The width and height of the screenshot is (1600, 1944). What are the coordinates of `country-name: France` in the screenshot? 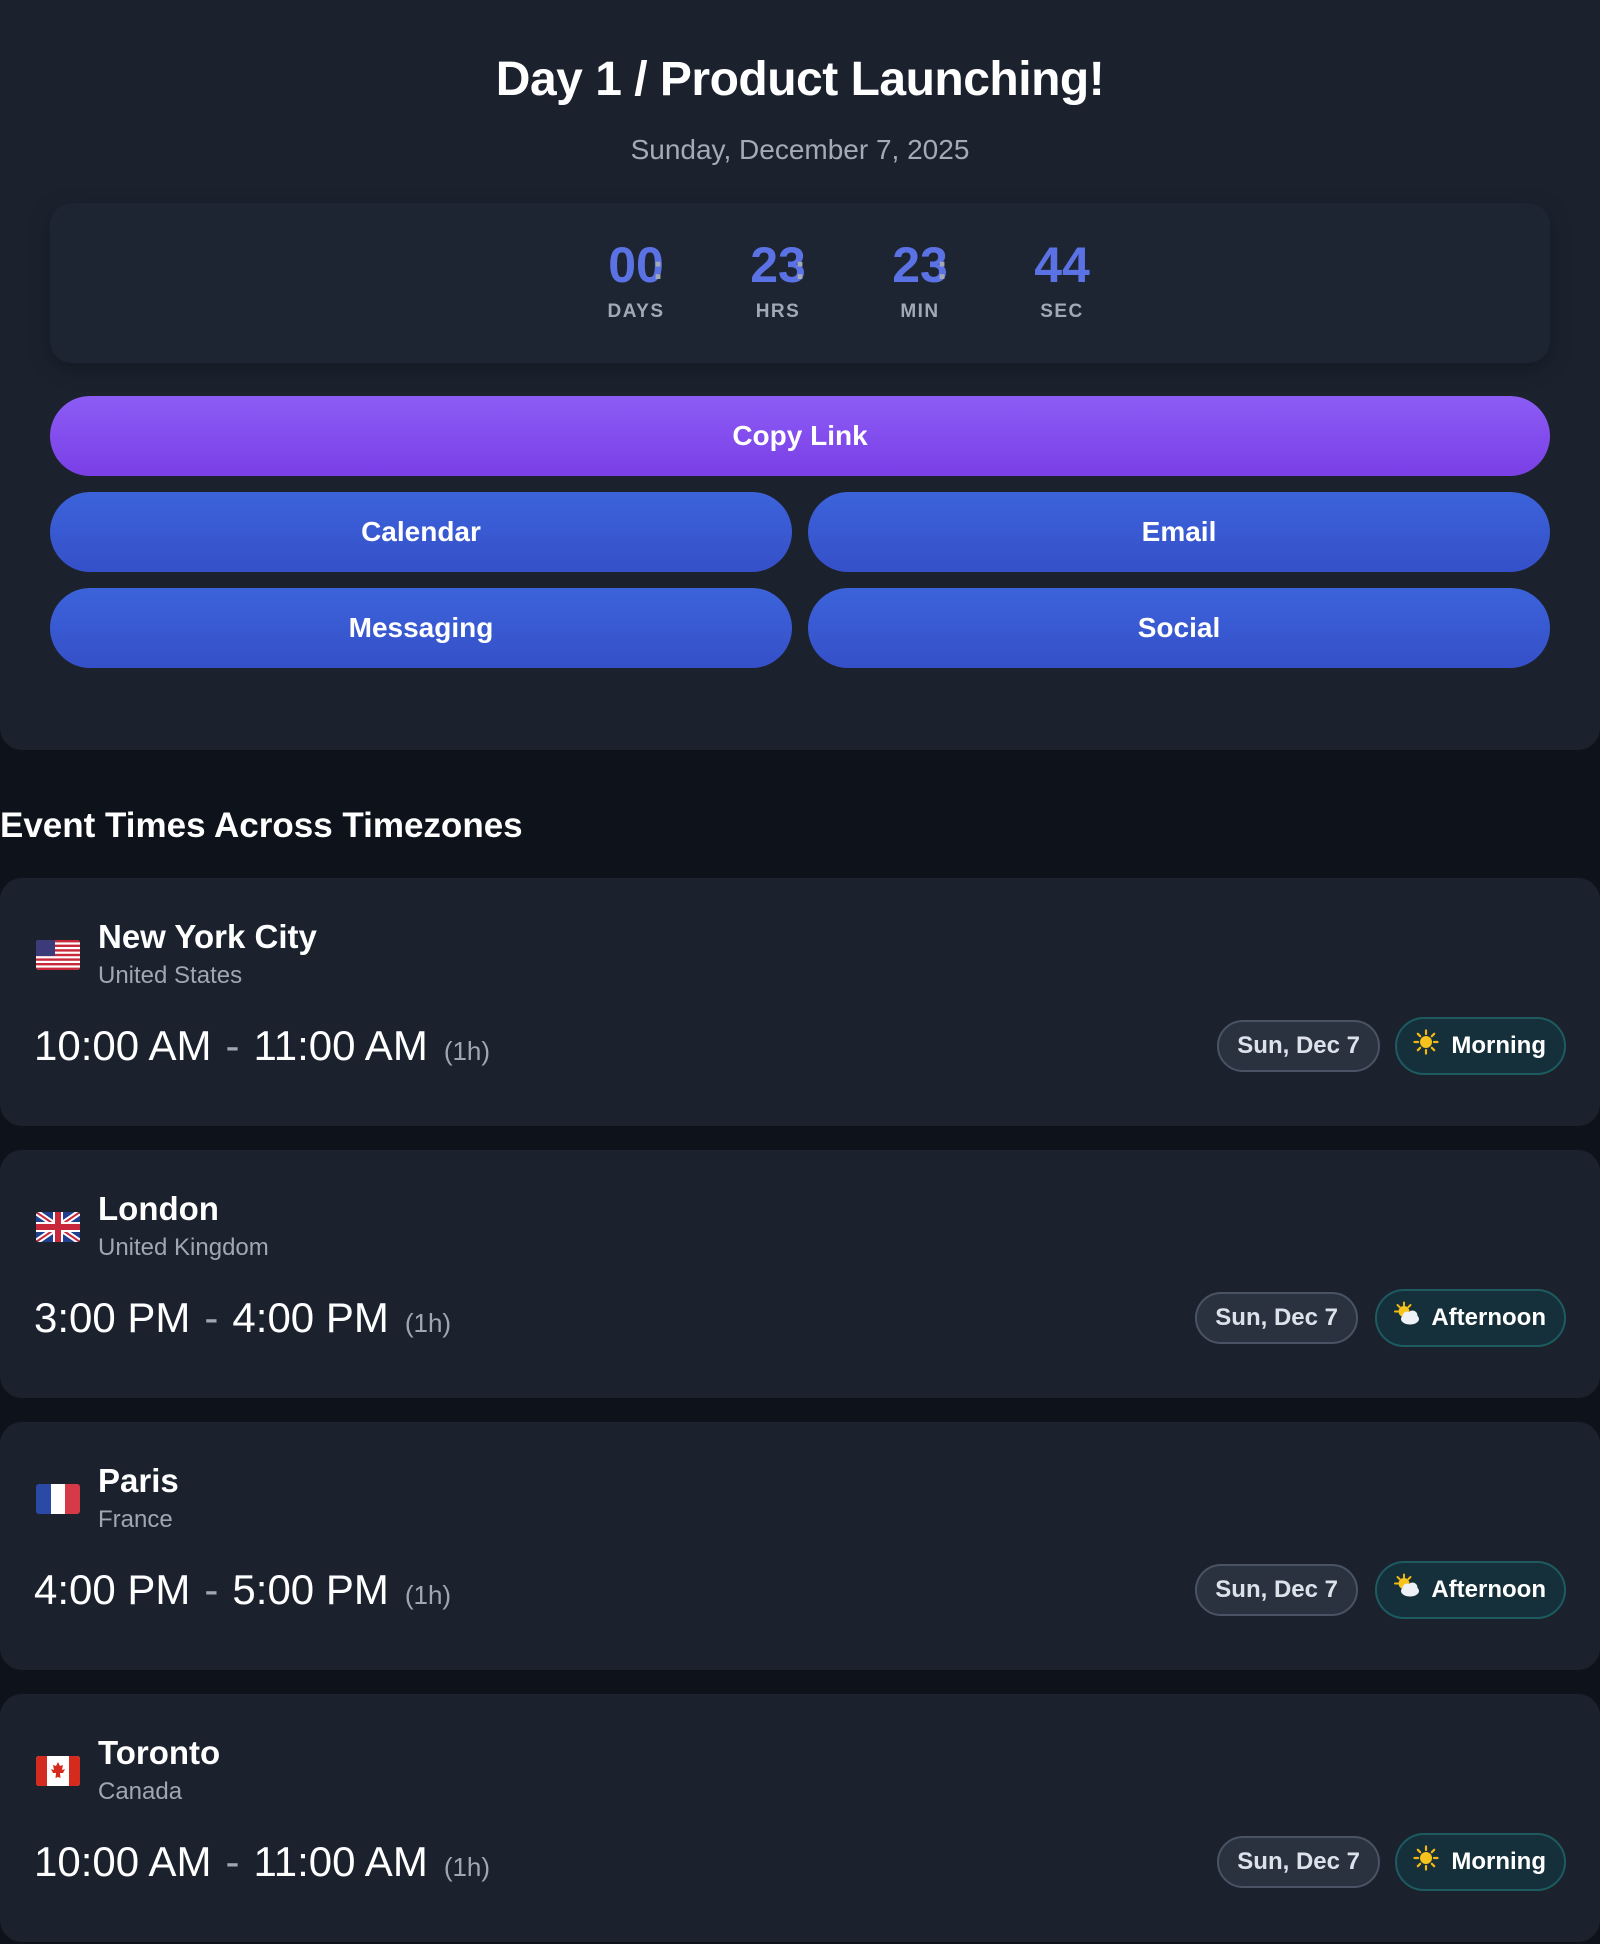 It's located at (135, 1519).